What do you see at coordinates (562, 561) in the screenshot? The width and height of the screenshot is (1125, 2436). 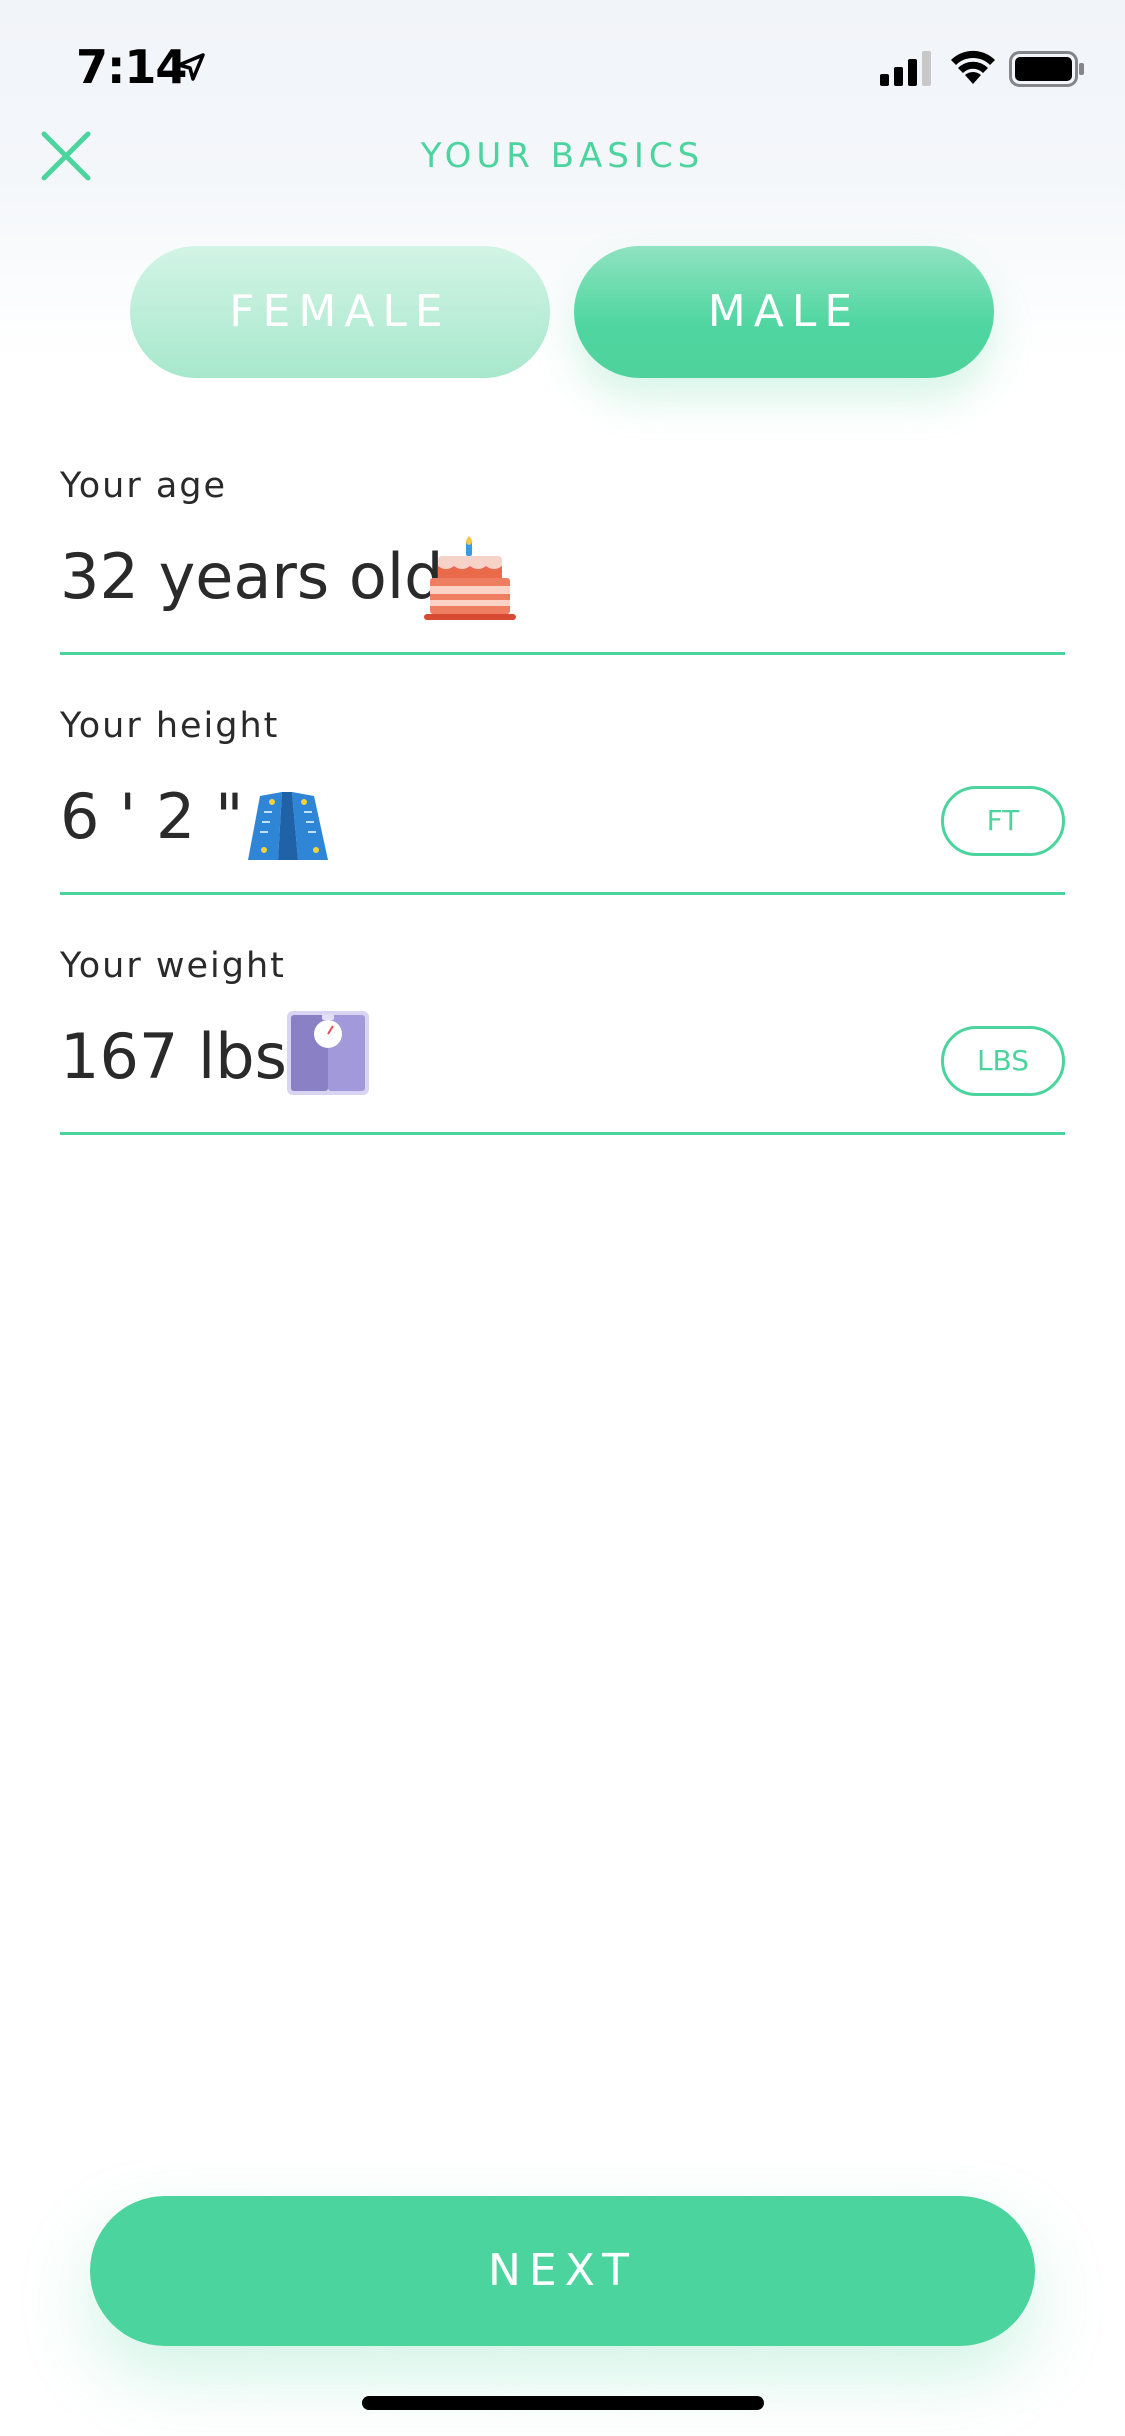 I see `age-field: Your age 32 years old` at bounding box center [562, 561].